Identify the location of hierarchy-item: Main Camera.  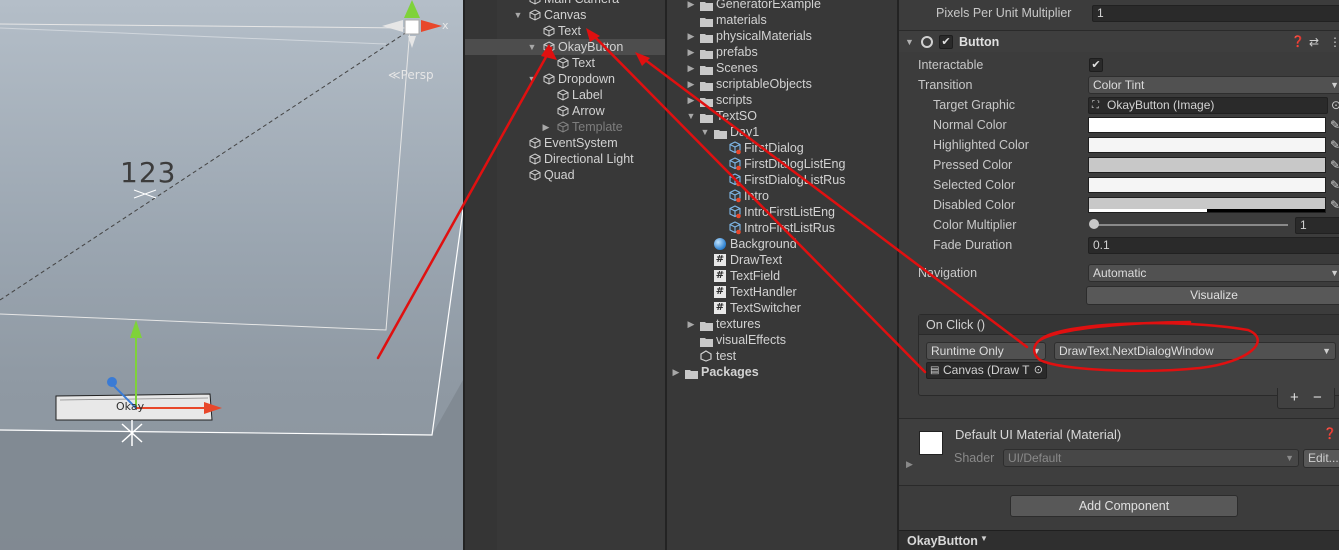
(565, 3).